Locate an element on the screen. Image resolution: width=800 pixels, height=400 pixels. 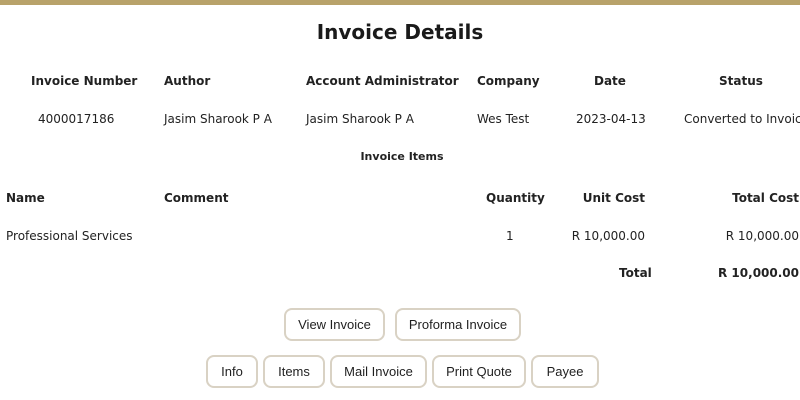
view-invoice-button: View Invoice is located at coordinates (334, 324).